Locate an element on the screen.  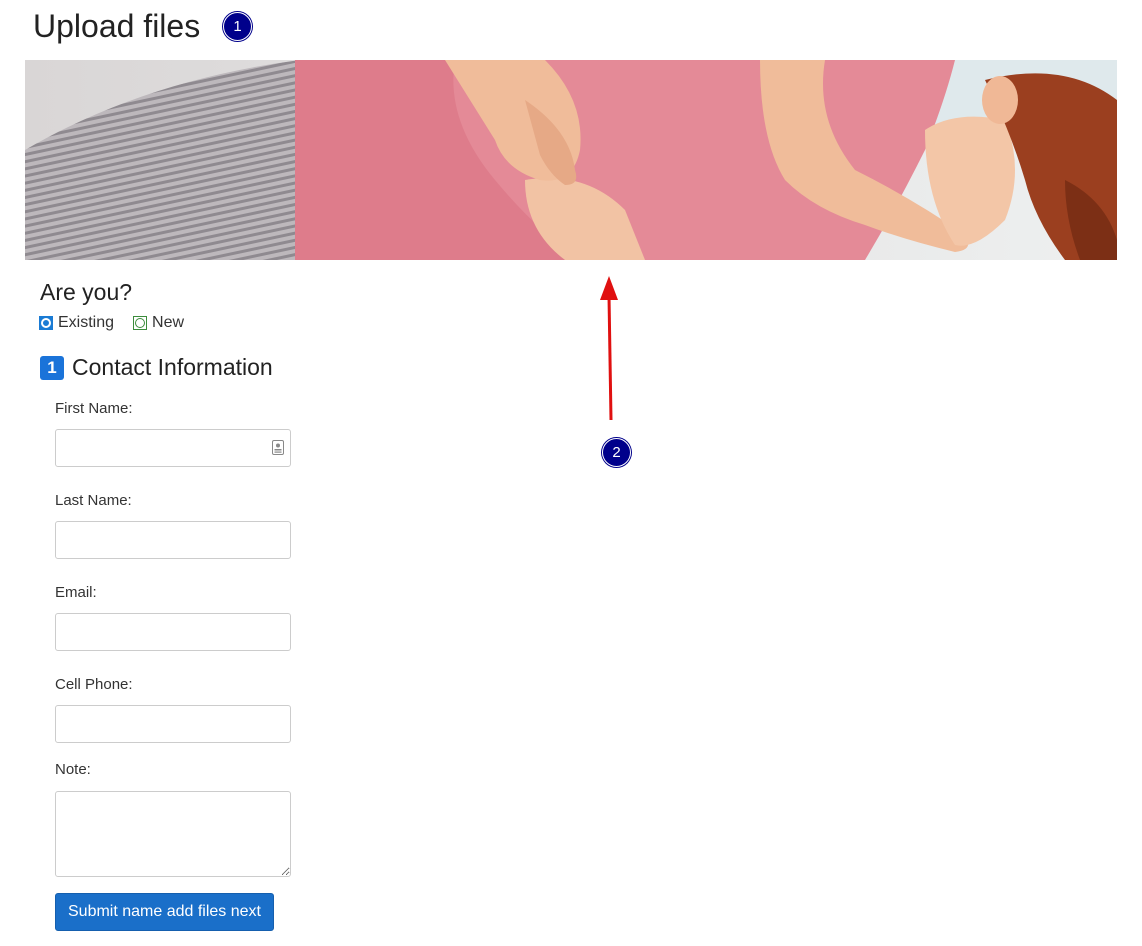
section-title: Contact Information is located at coordinates (172, 367).